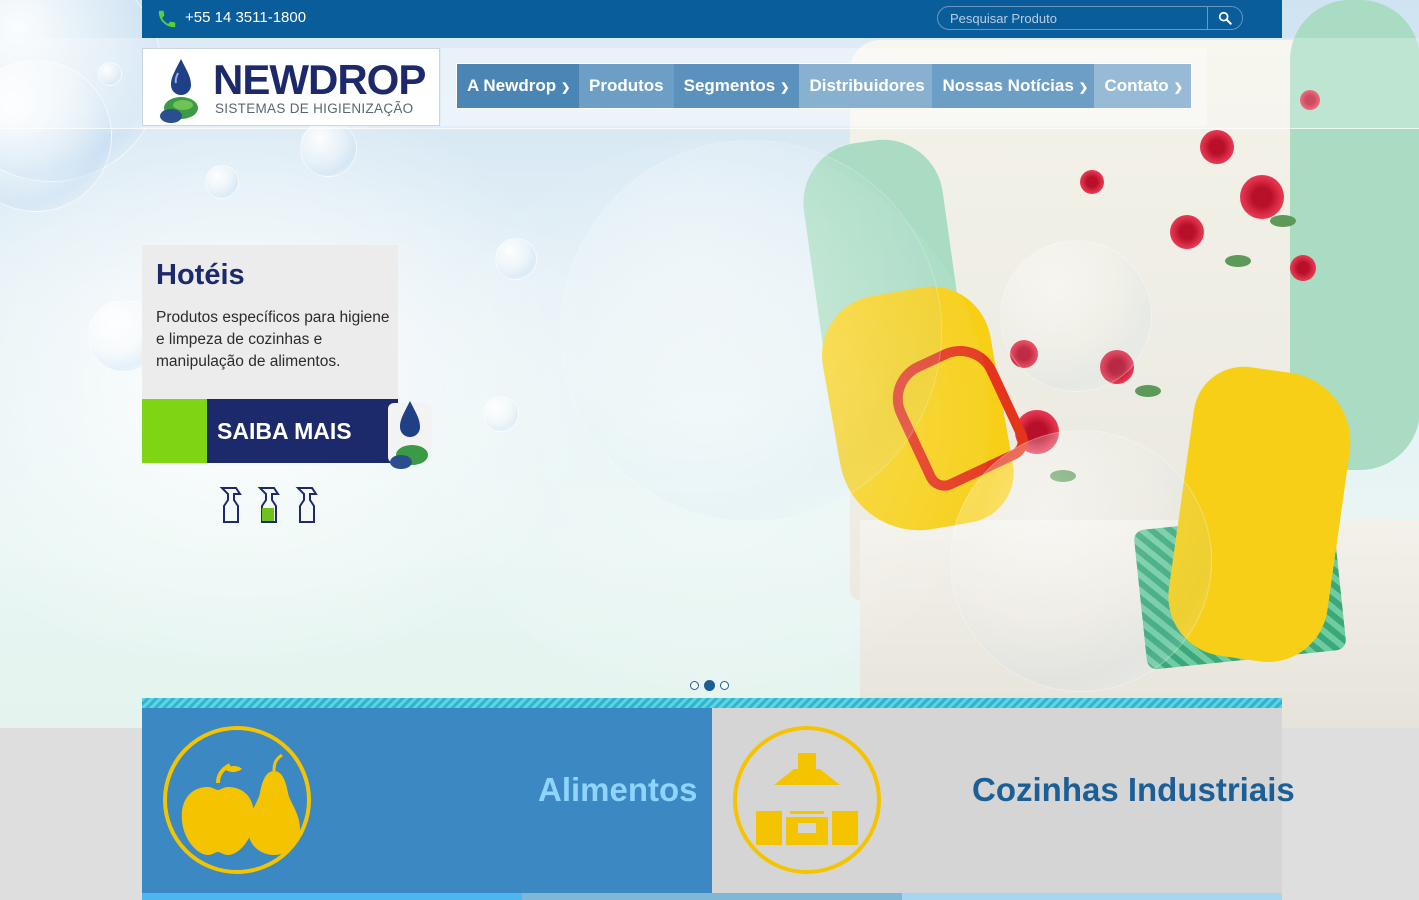  I want to click on search-icon, so click(1225, 18).